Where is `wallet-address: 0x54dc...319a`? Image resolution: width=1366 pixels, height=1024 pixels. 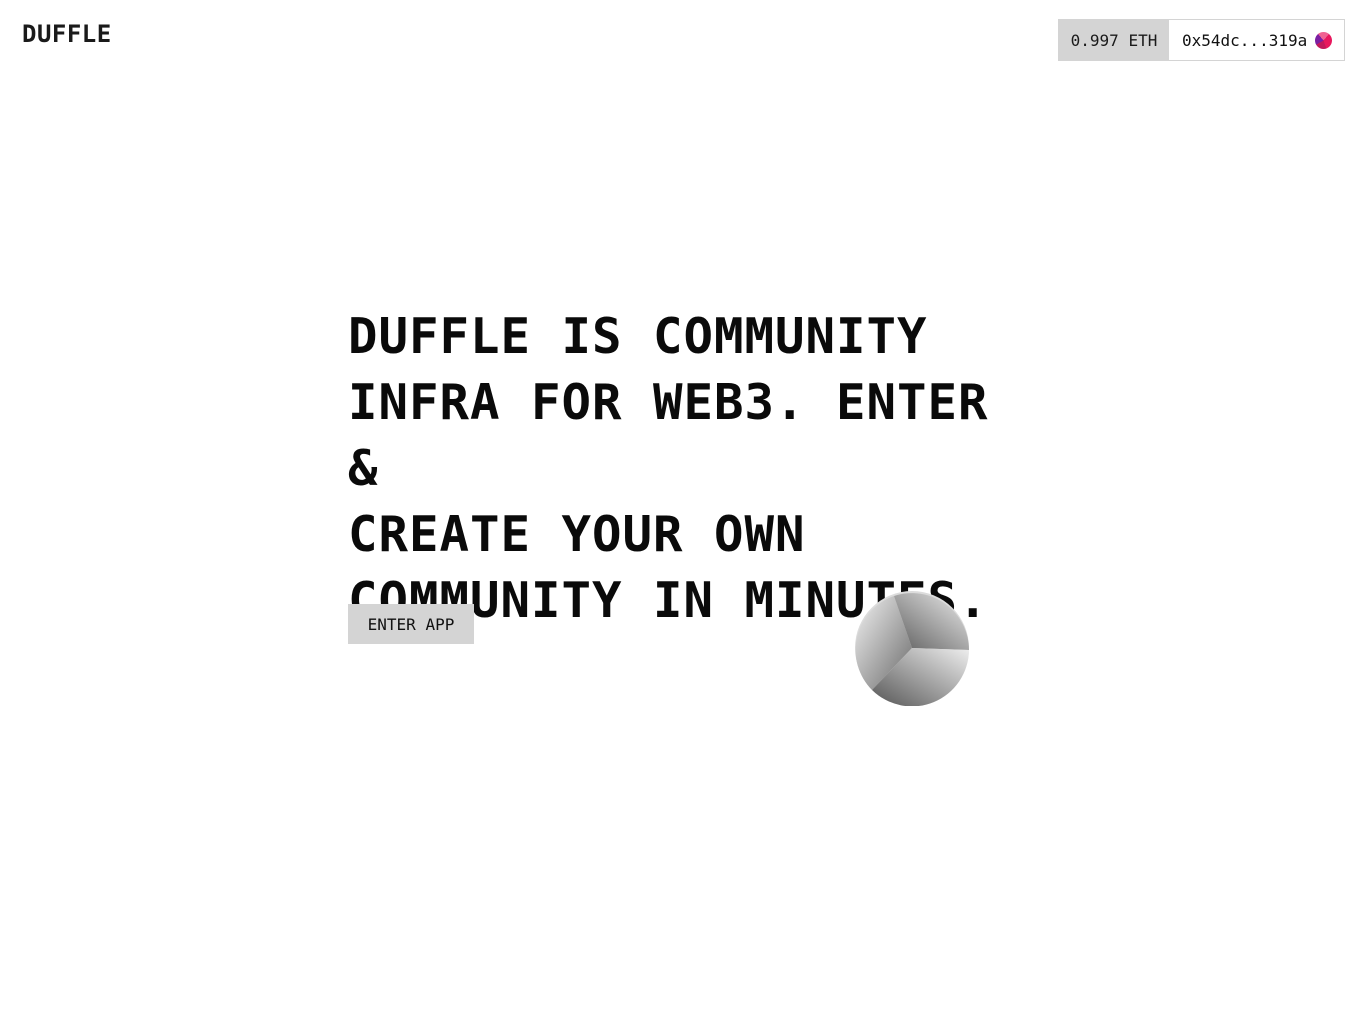
wallet-address: 0x54dc...319a is located at coordinates (1245, 40).